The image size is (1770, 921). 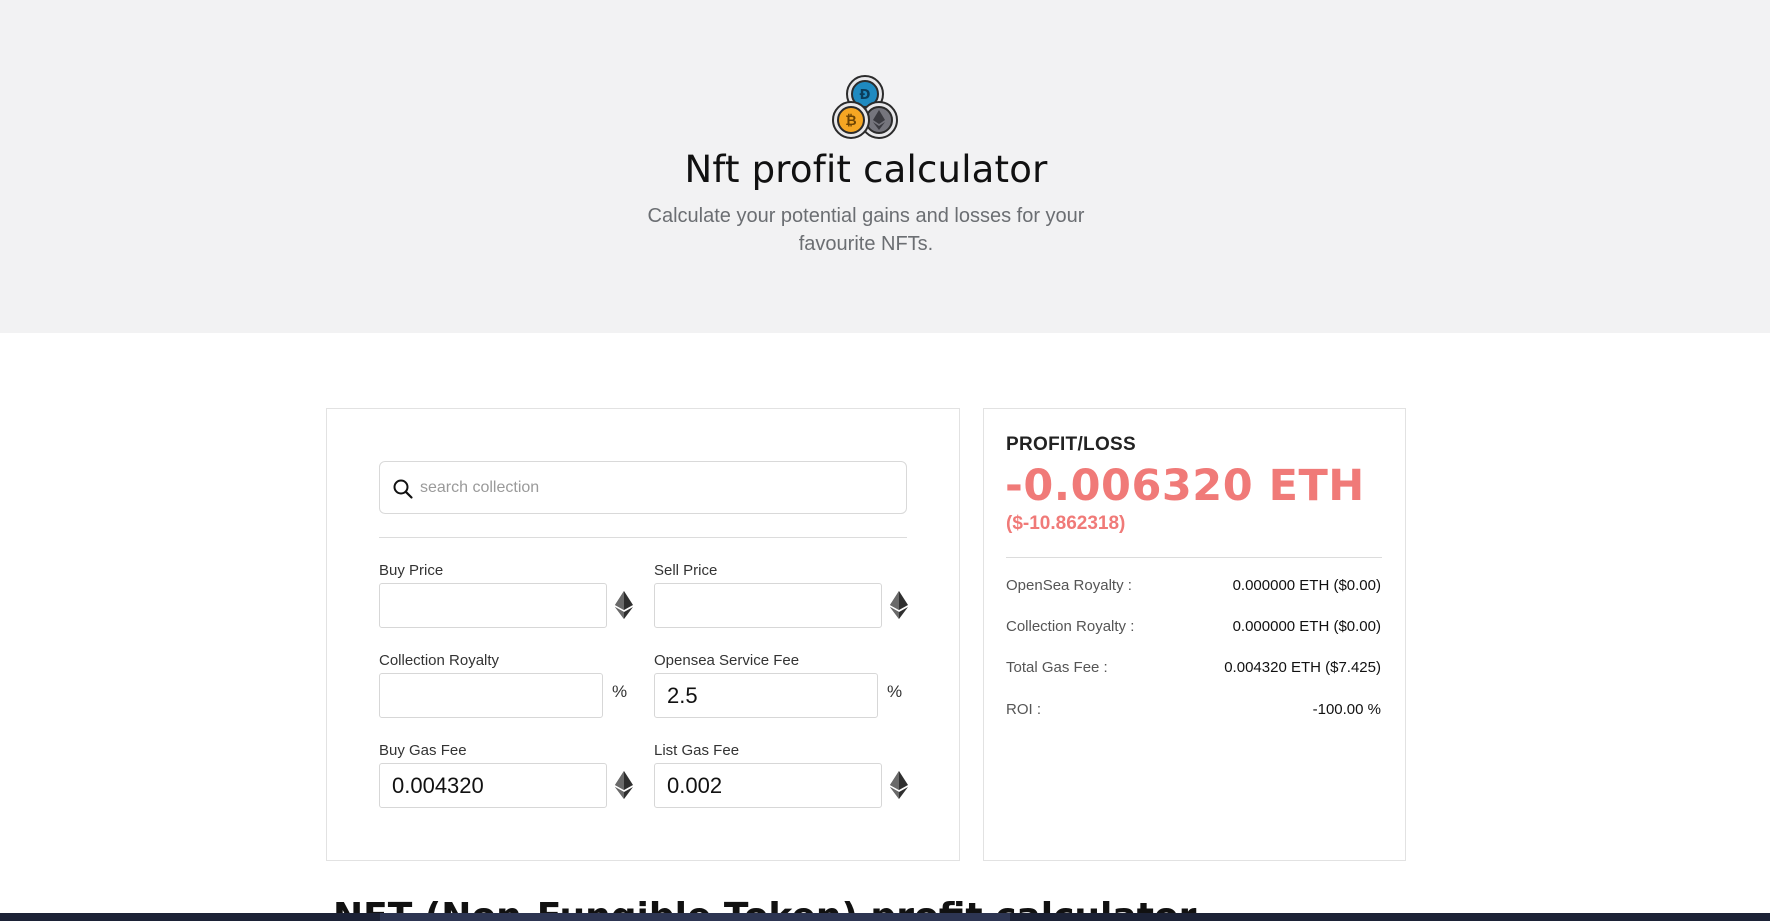 I want to click on collection-royalty-result-label: Collection Royalty :, so click(x=1070, y=626).